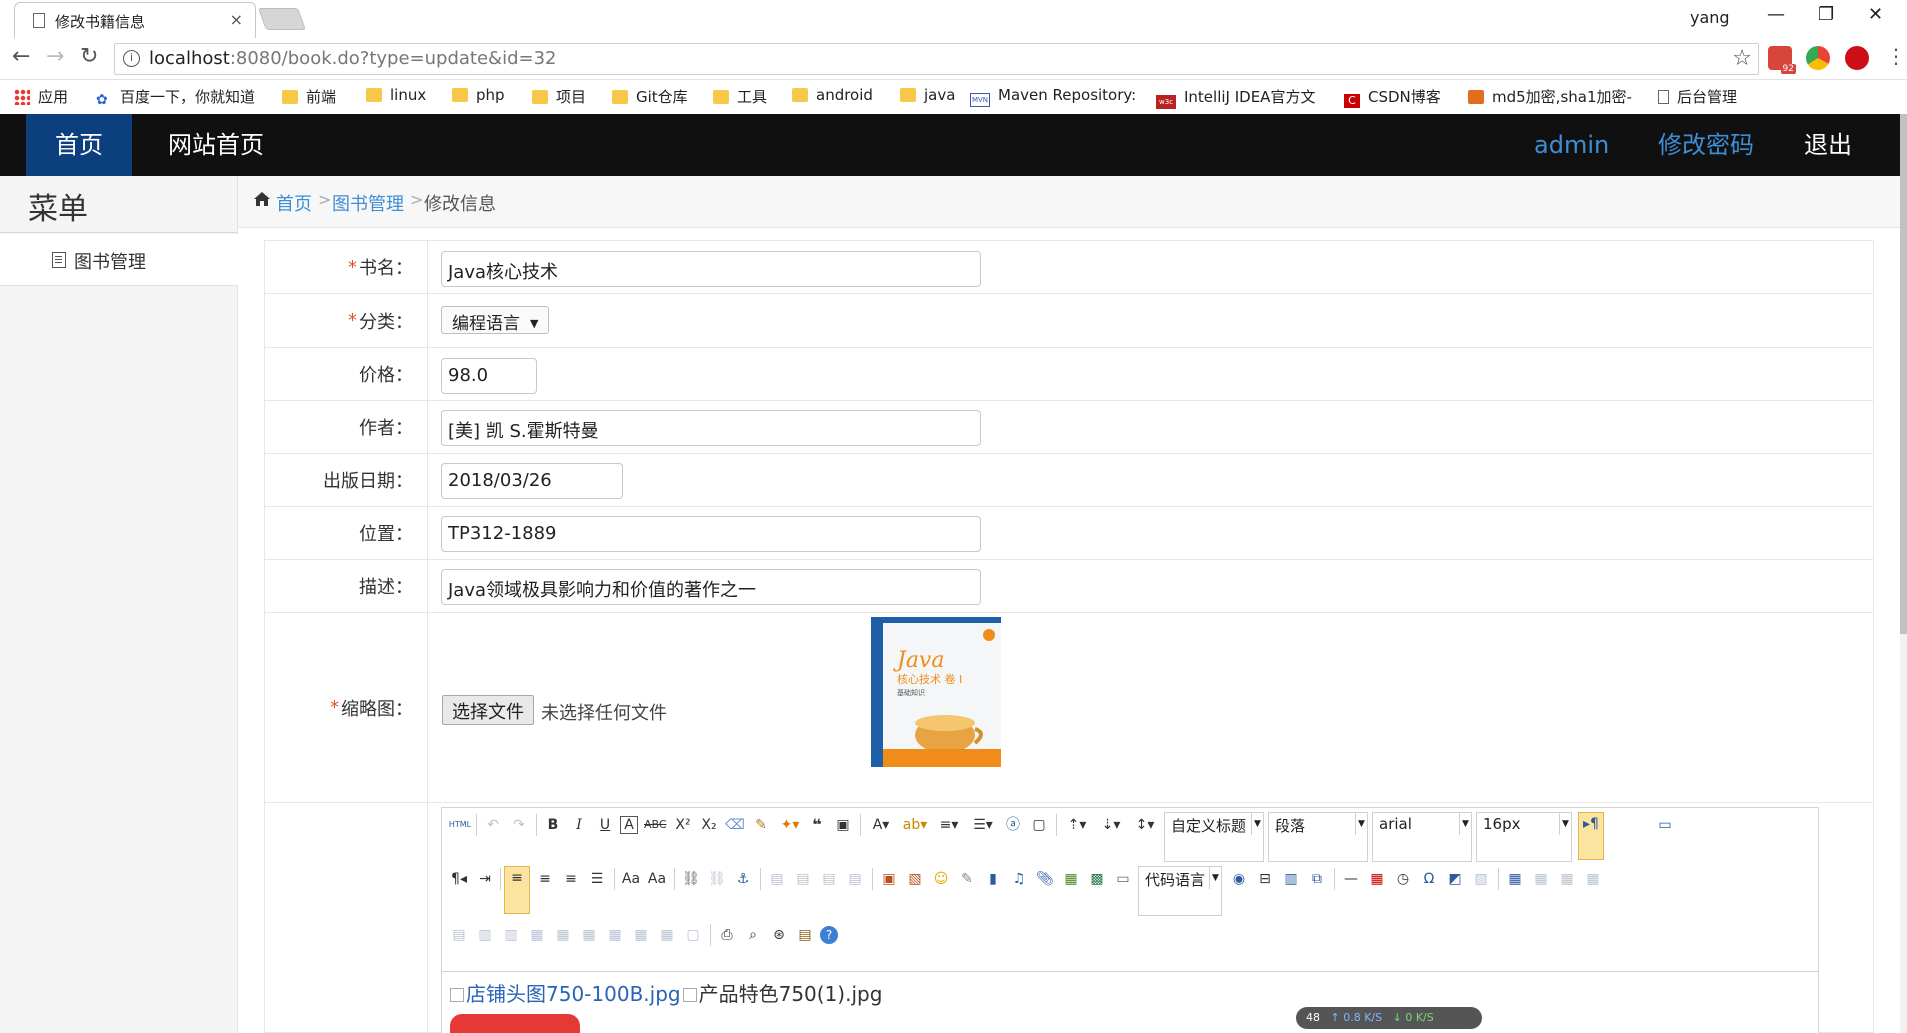 Image resolution: width=1907 pixels, height=1033 pixels. What do you see at coordinates (1776, 14) in the screenshot?
I see `minimize-icon: —` at bounding box center [1776, 14].